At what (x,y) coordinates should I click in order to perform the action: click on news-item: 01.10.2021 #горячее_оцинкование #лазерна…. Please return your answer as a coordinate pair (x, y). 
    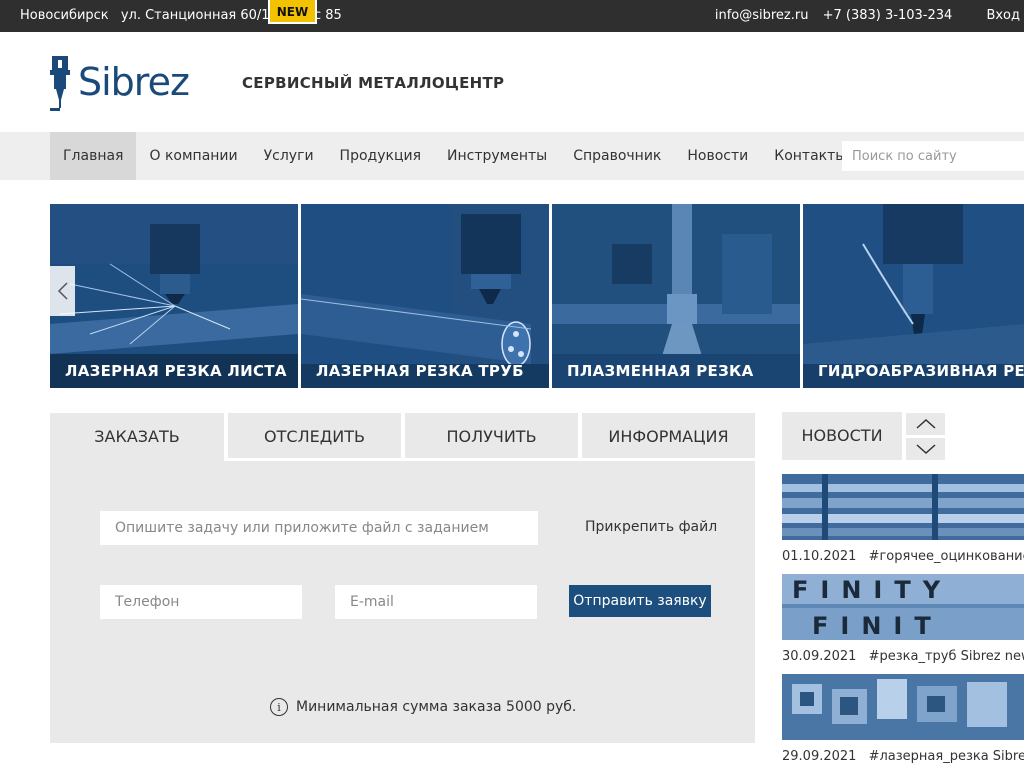
    Looking at the image, I should click on (903, 519).